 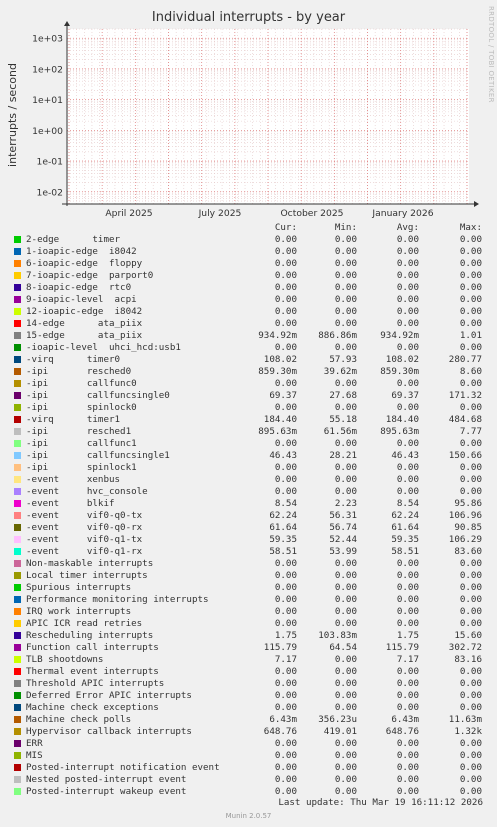 What do you see at coordinates (470, 335) in the screenshot?
I see `legend-value-max: 1.01` at bounding box center [470, 335].